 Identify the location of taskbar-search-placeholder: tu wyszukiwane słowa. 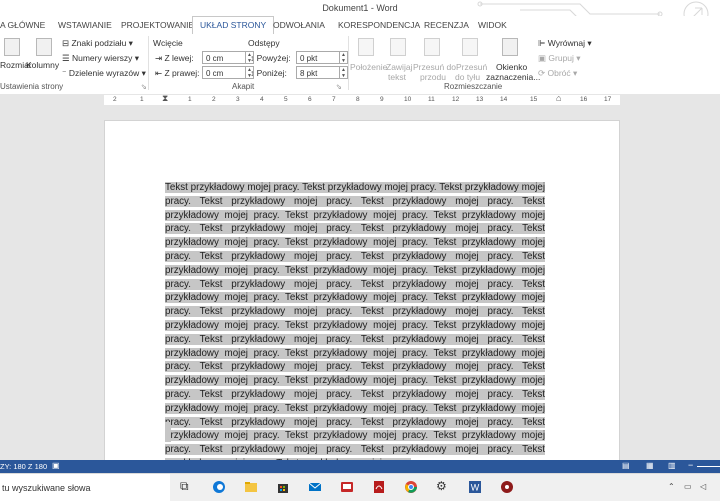
(46, 488).